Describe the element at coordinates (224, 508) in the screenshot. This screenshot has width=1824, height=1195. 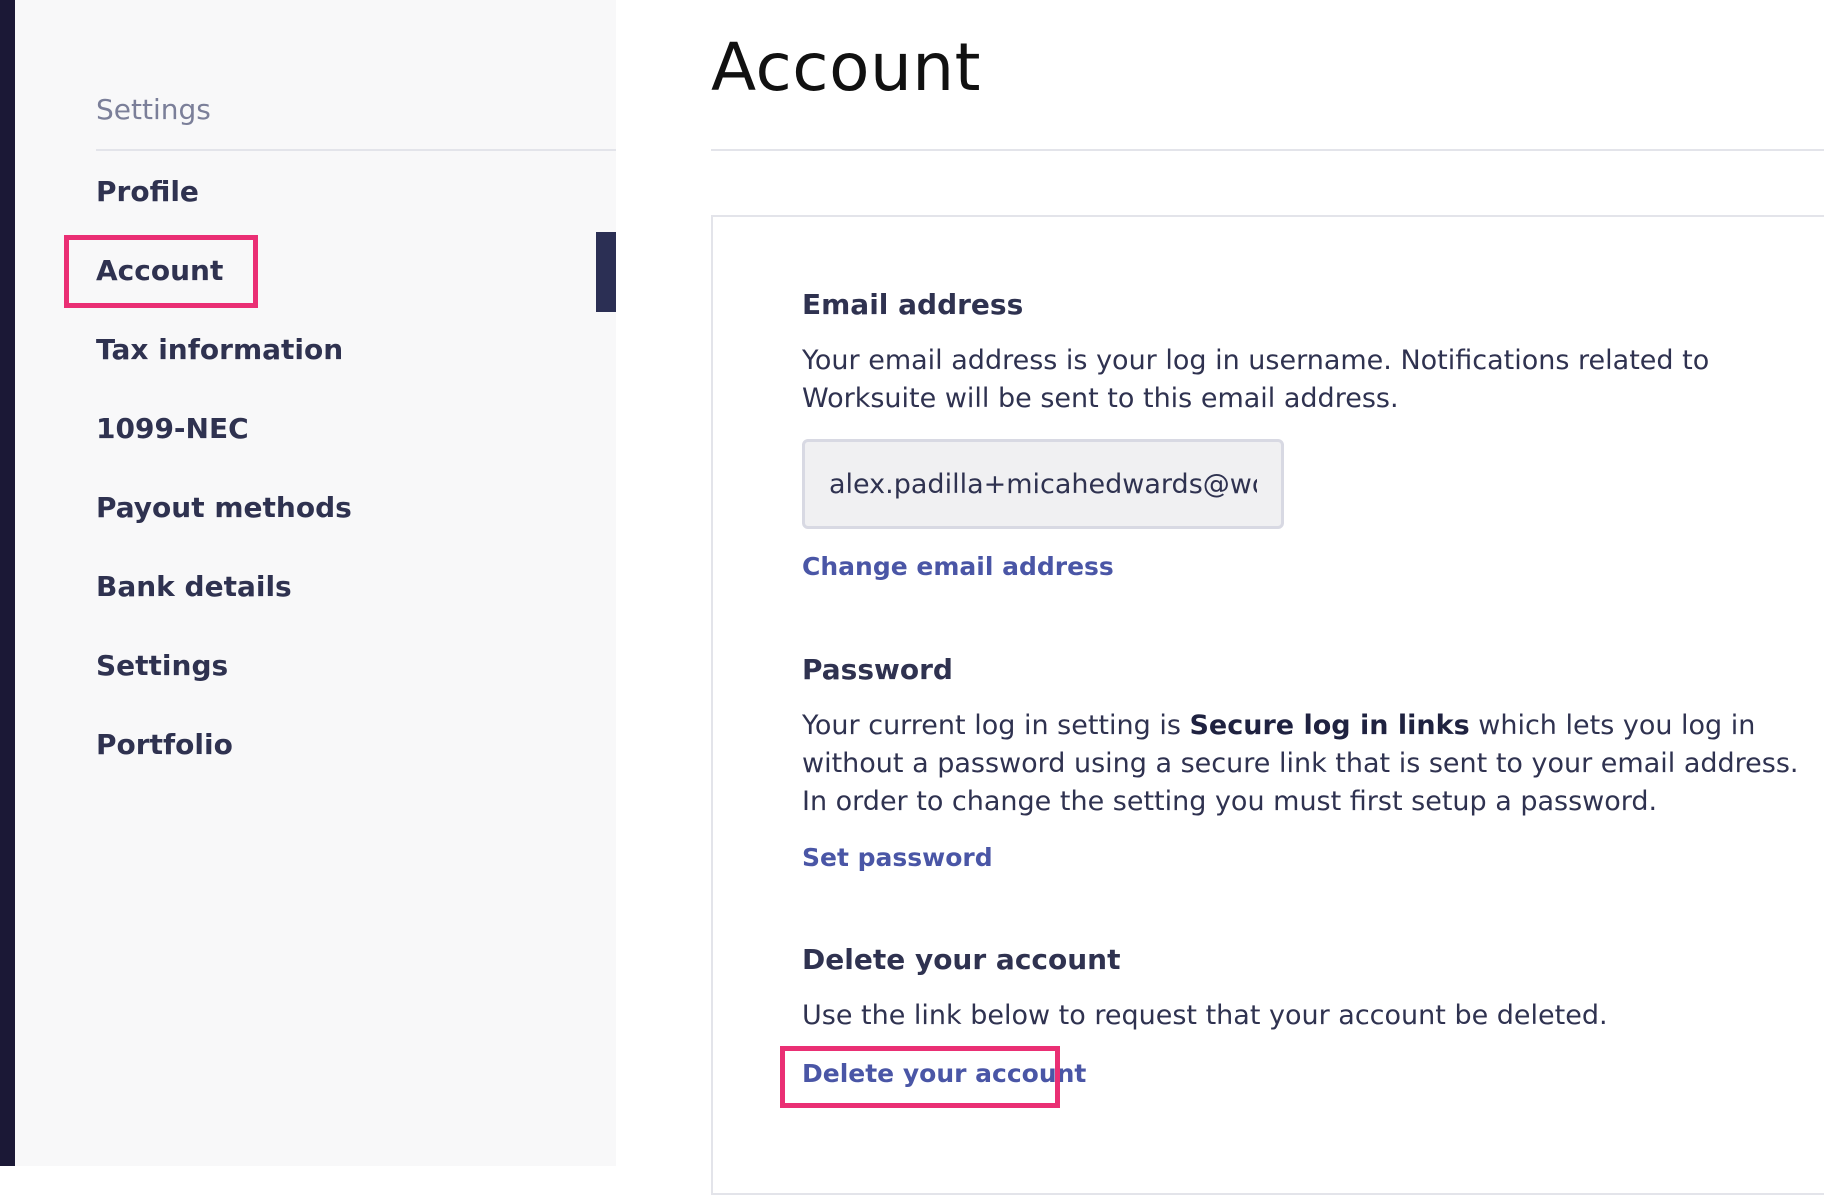
I see `sidebar-item-payout-methods: Payout methods` at that location.